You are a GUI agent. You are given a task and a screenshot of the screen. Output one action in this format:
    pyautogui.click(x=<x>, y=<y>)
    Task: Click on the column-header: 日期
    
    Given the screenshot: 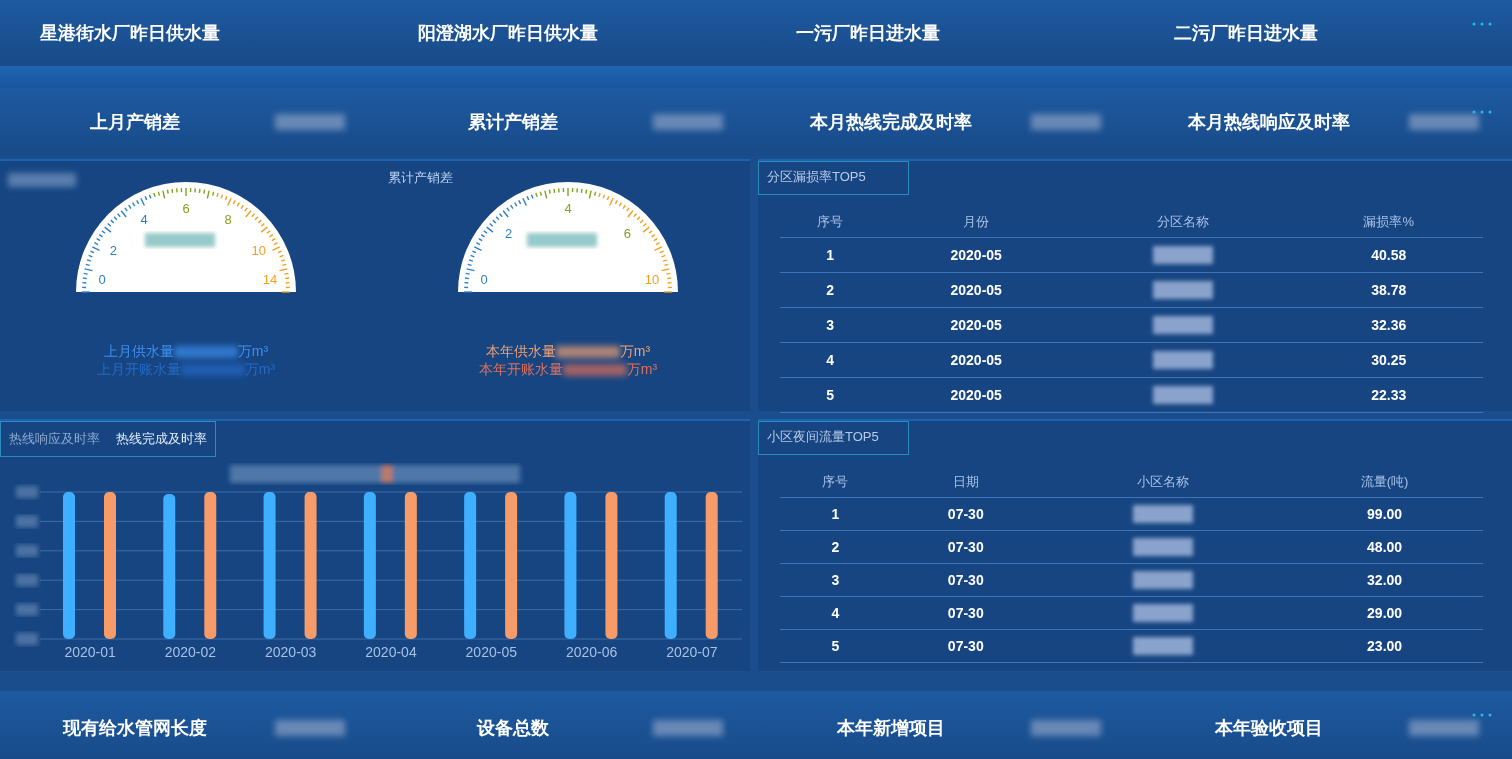 What is the action you would take?
    pyautogui.click(x=965, y=482)
    